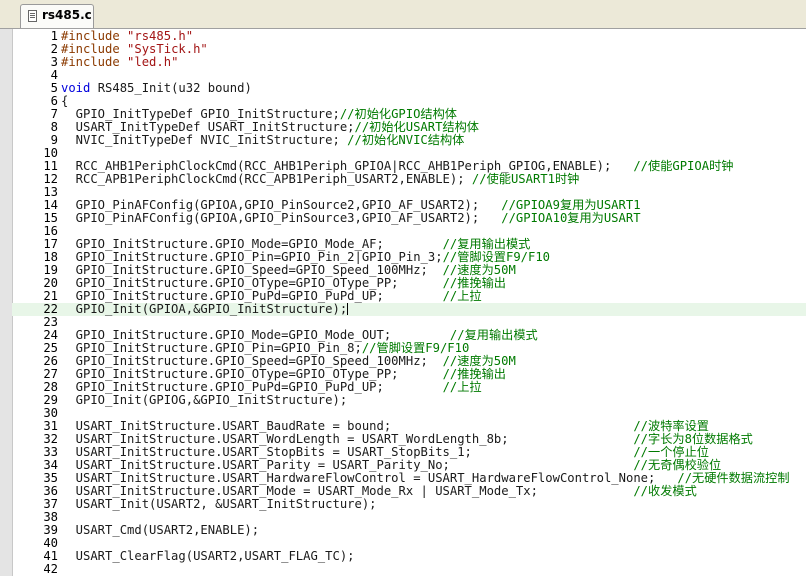 This screenshot has height=576, width=806. Describe the element at coordinates (665, 491) in the screenshot. I see `code-comment: //收发模式` at that location.